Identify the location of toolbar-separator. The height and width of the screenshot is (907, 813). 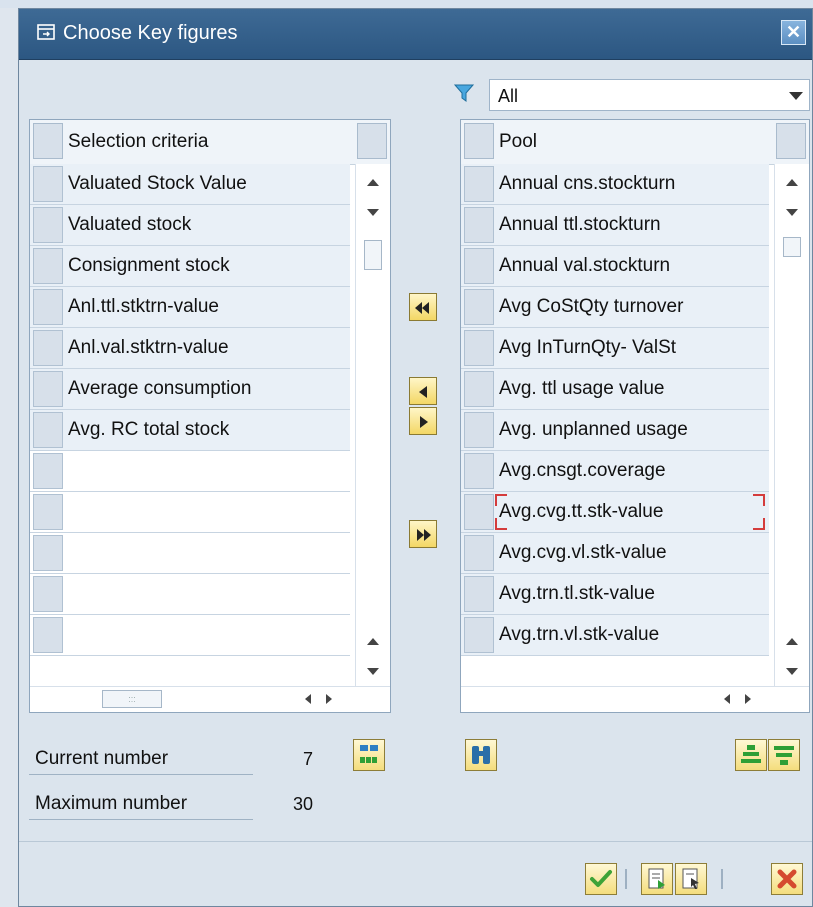
(722, 879).